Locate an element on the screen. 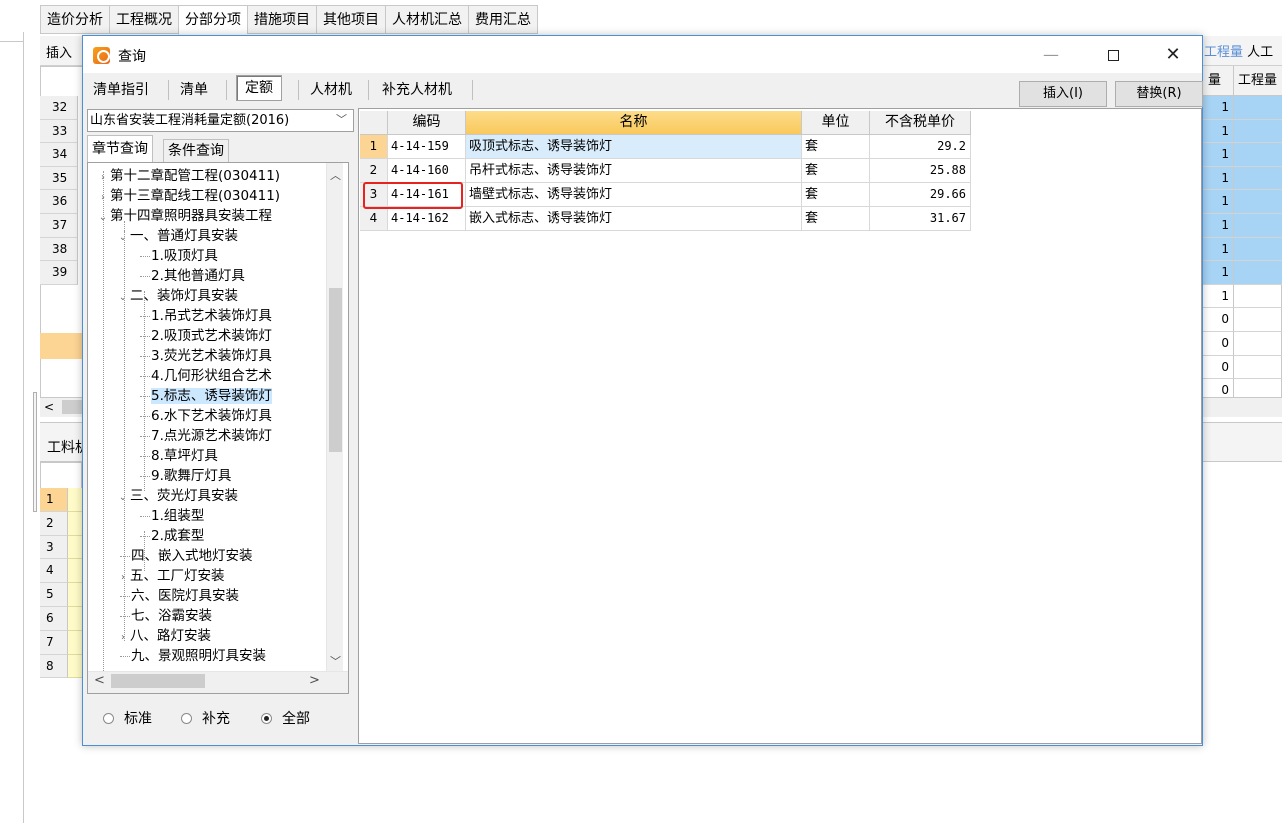 The image size is (1282, 823). tree-node: ⌄ 一、普通灯具安装 is located at coordinates (177, 236).